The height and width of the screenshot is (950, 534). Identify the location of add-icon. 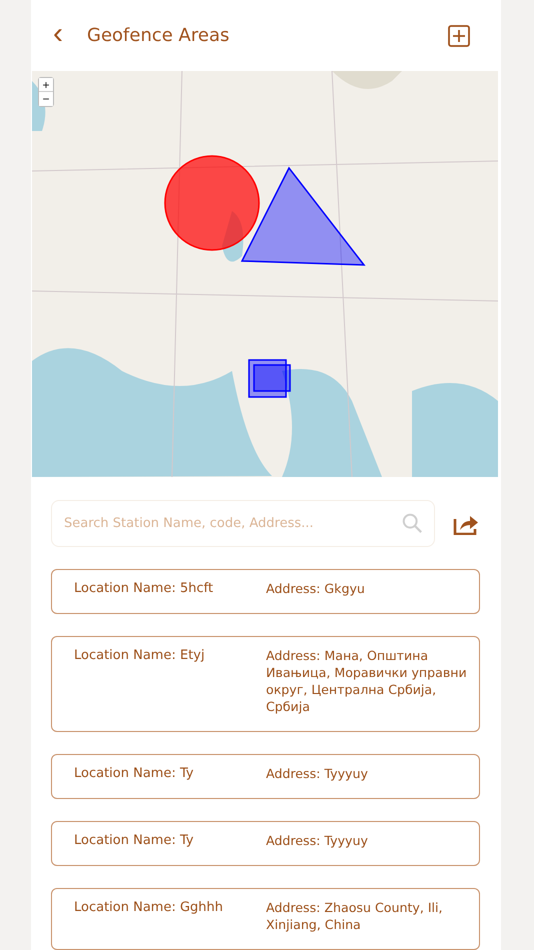
(459, 35).